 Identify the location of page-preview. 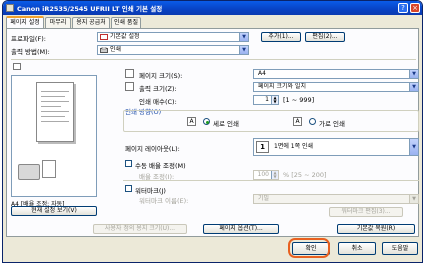
(54, 136).